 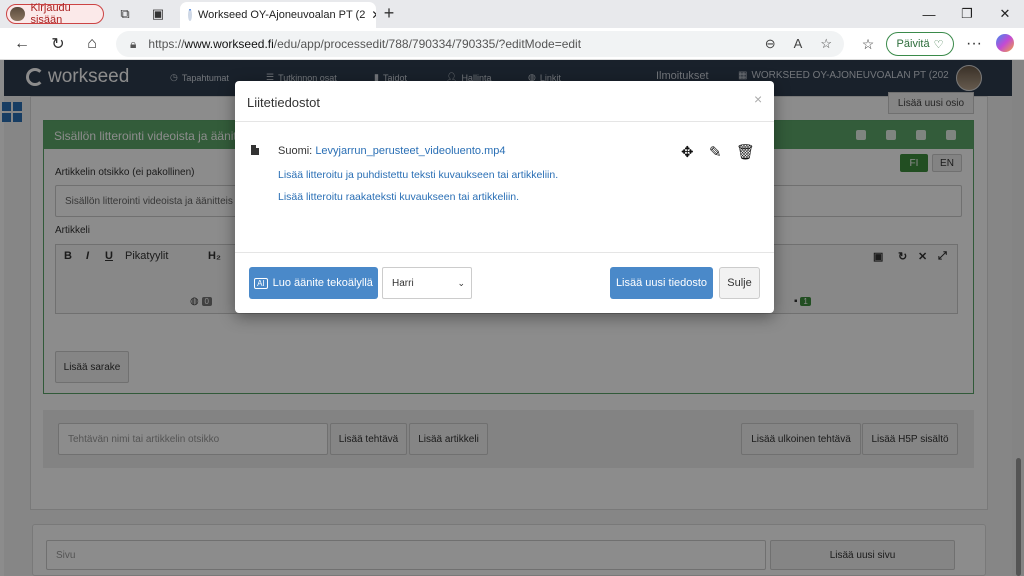 What do you see at coordinates (295, 151) in the screenshot?
I see `file-language: Suomi:` at bounding box center [295, 151].